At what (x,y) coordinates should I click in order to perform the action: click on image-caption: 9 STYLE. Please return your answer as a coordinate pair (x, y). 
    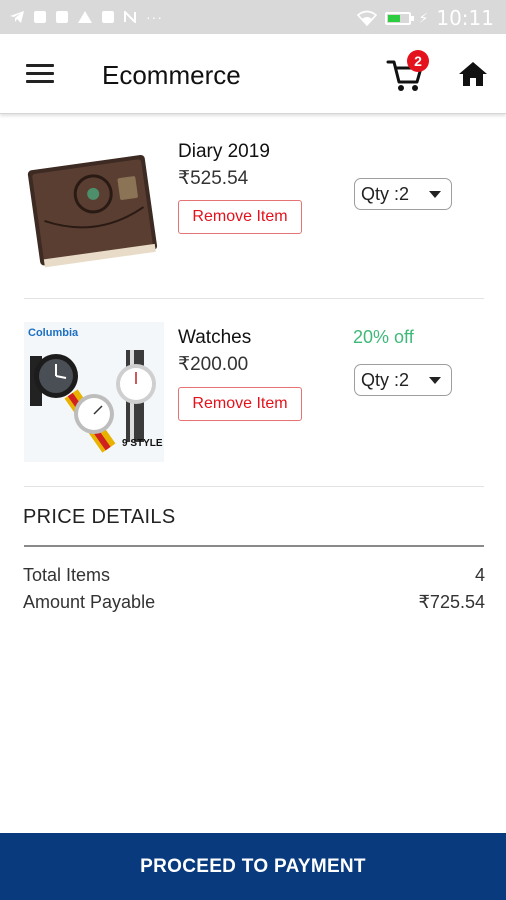
    Looking at the image, I should click on (142, 443).